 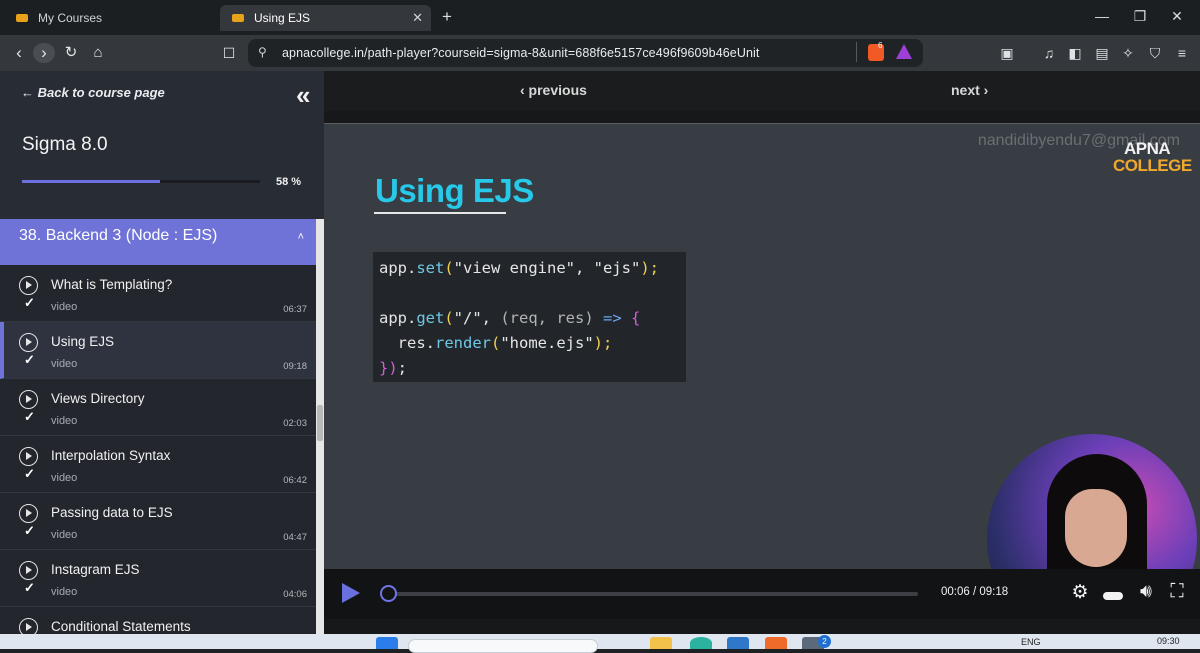 I want to click on lesson-title: Views Directory, so click(x=98, y=398).